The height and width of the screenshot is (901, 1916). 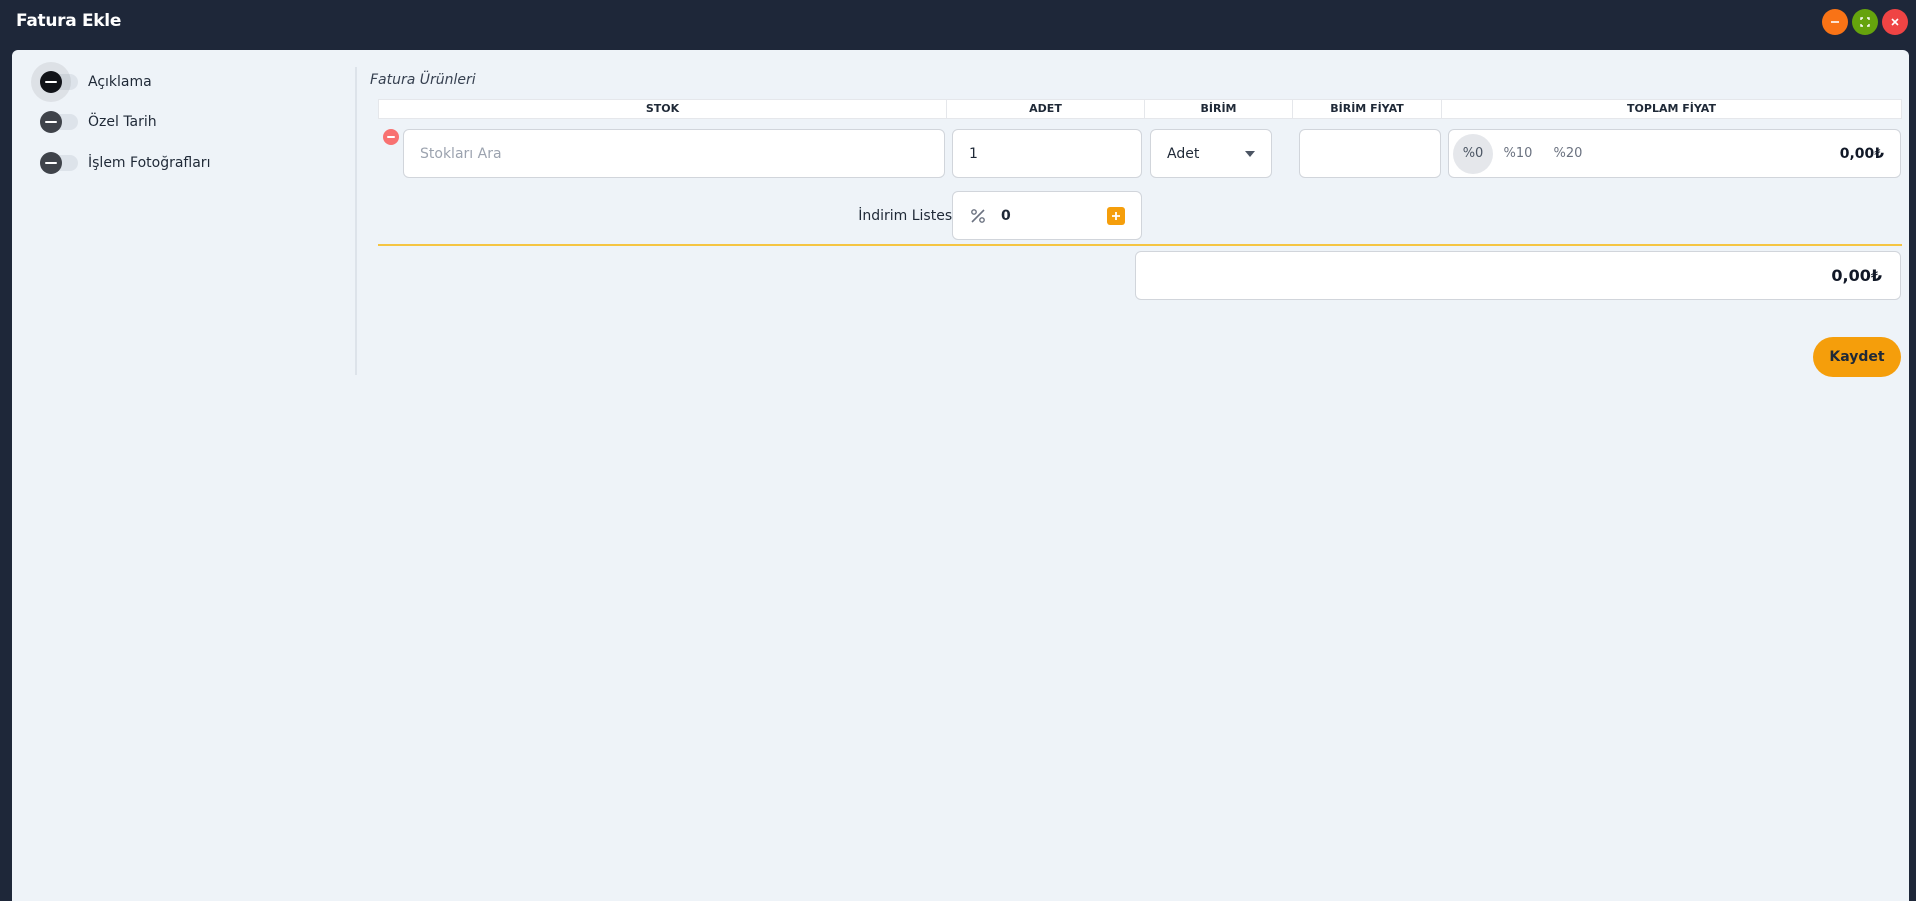 I want to click on remove-row-button, so click(x=391, y=137).